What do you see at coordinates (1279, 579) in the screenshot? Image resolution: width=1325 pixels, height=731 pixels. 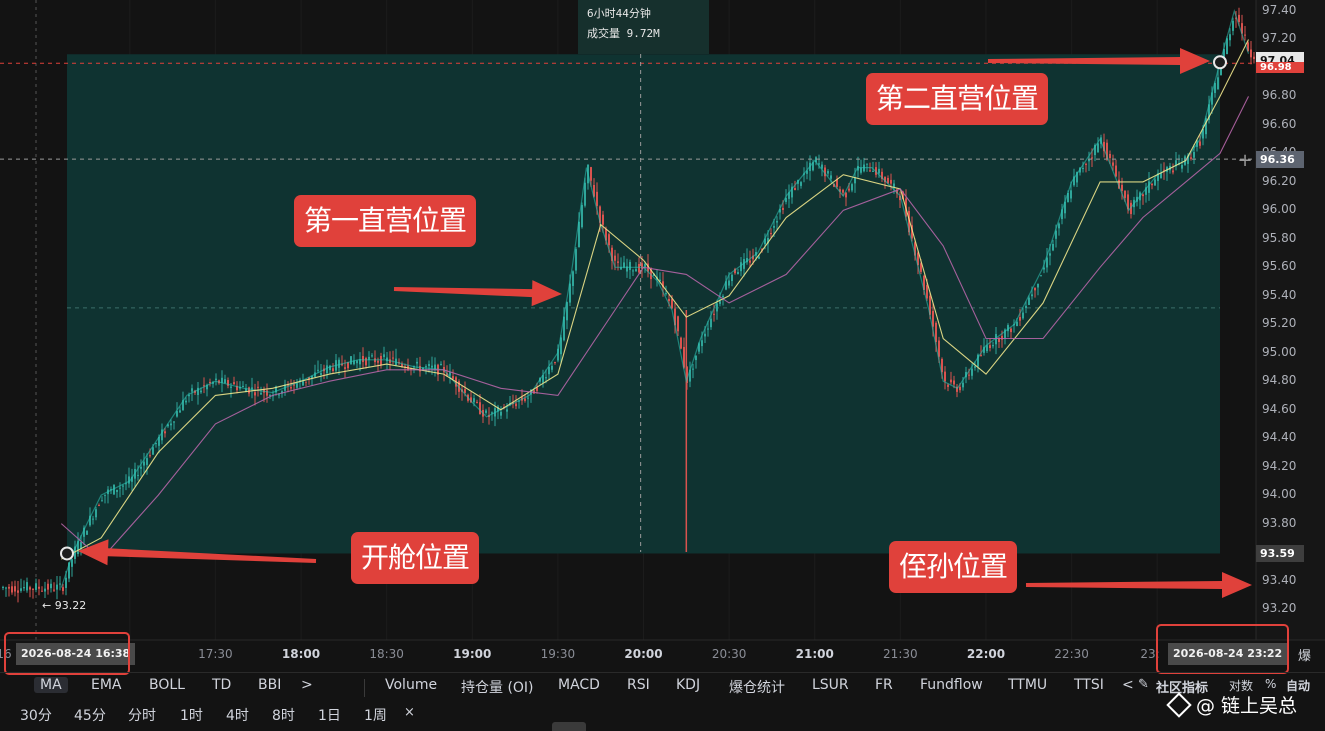 I see `price-axis-tick: 93.40` at bounding box center [1279, 579].